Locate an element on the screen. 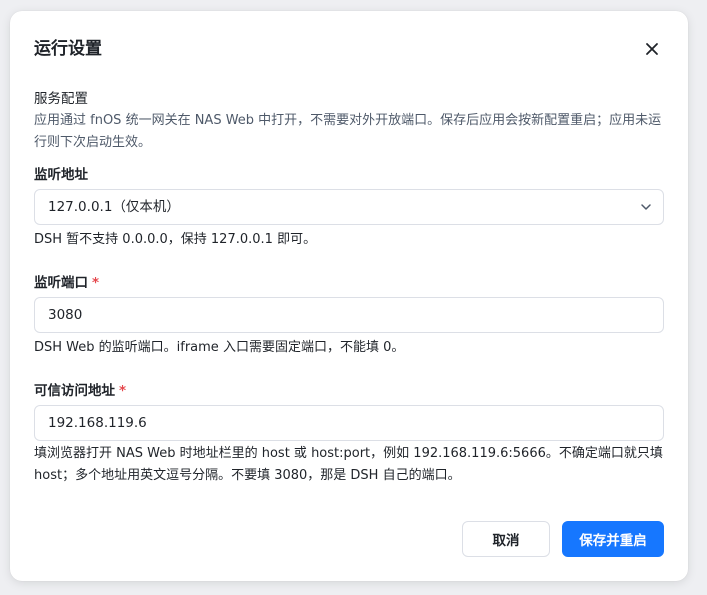 The width and height of the screenshot is (707, 595). listen-address-label-text: 监听地址 is located at coordinates (61, 175).